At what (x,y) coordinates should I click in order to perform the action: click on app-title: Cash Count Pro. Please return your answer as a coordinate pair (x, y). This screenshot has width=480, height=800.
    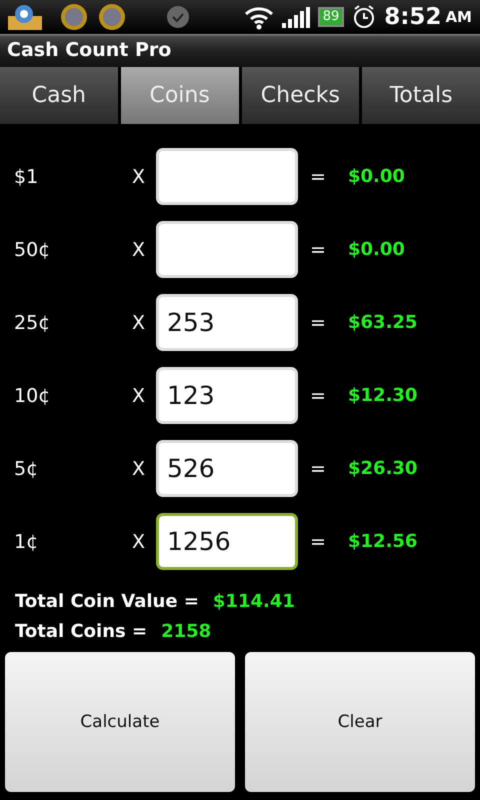
    Looking at the image, I should click on (89, 50).